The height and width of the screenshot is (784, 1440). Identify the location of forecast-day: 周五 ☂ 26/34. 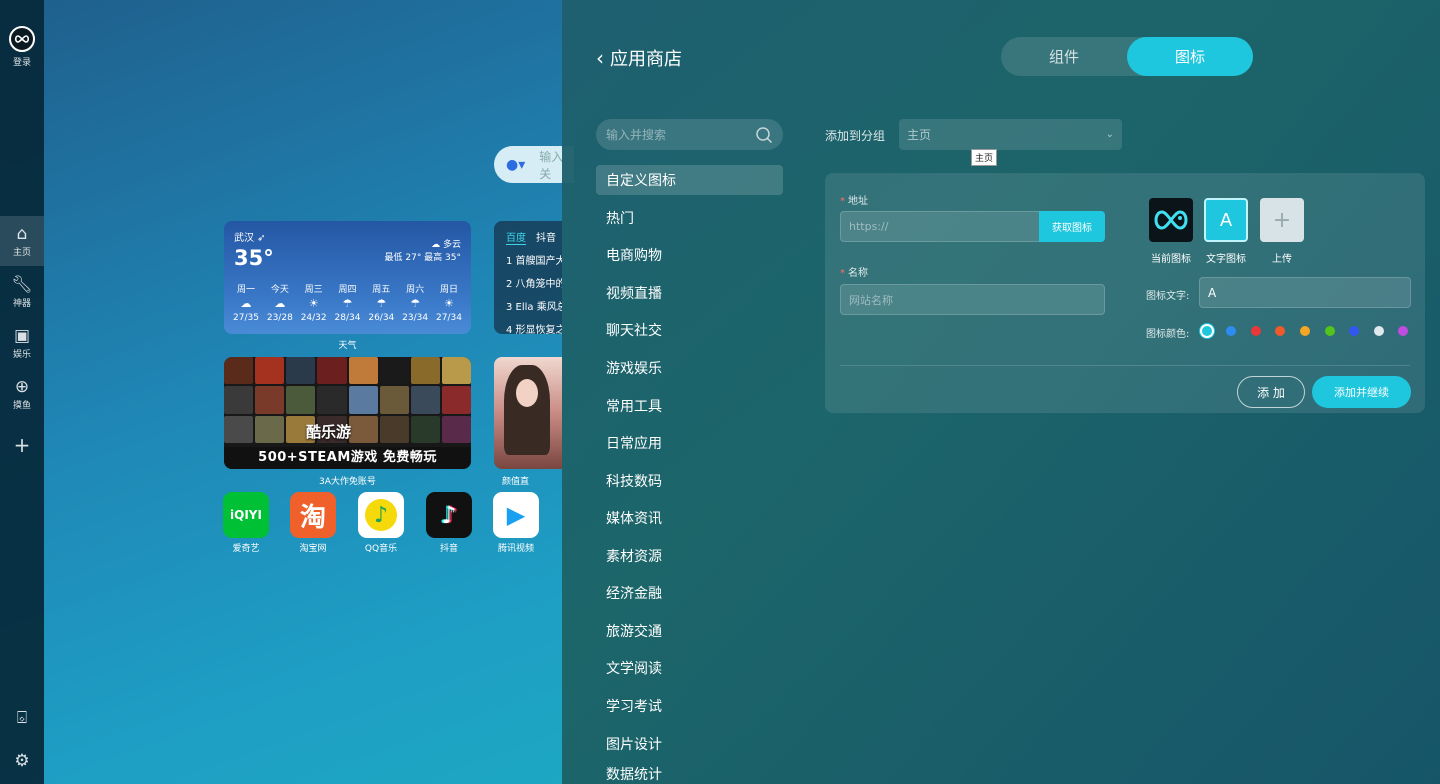
(381, 304).